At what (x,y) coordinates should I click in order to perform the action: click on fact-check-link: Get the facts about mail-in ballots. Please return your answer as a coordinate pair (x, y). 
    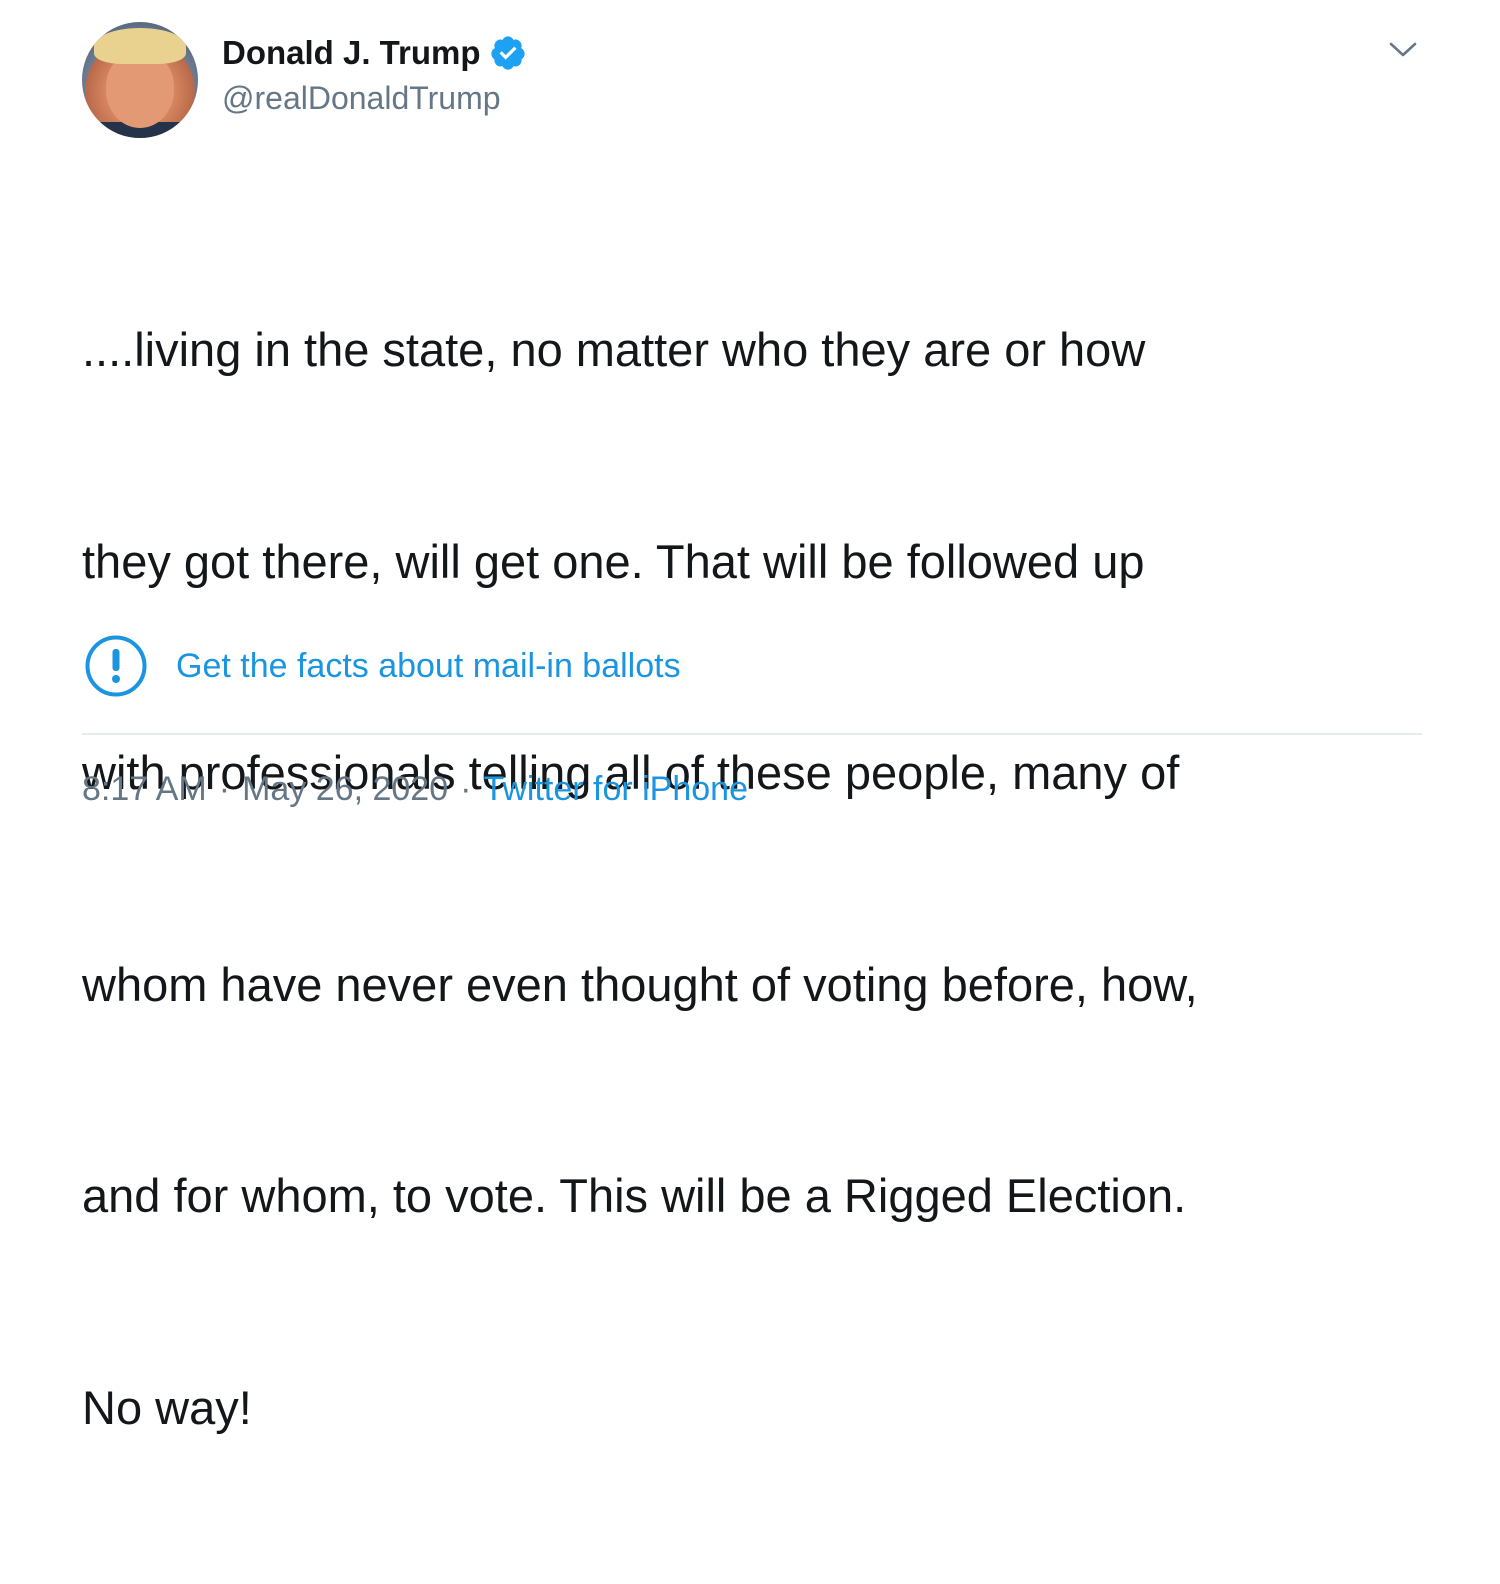
    Looking at the image, I should click on (428, 666).